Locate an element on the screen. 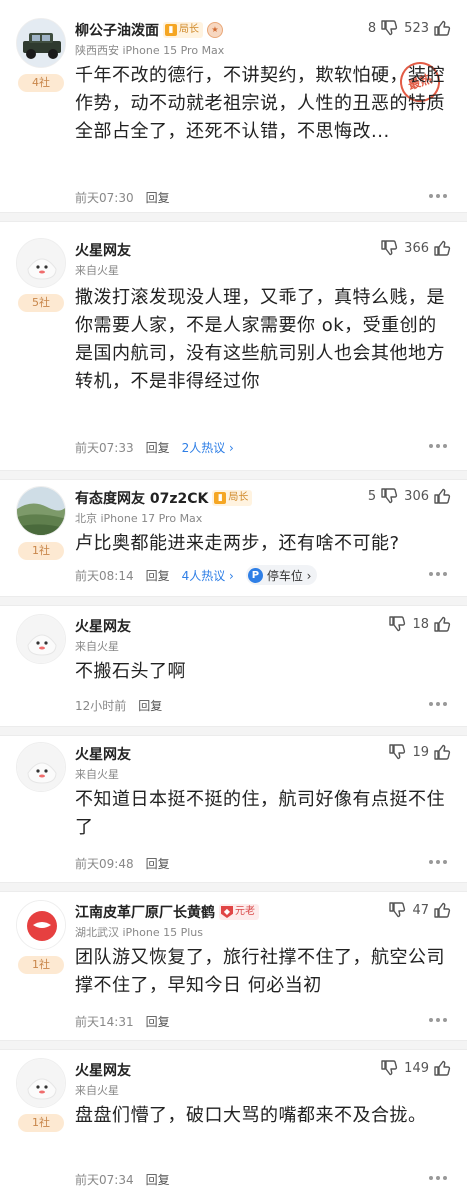 This screenshot has height=1200, width=467. red-logo-avatar-image is located at coordinates (41, 925).